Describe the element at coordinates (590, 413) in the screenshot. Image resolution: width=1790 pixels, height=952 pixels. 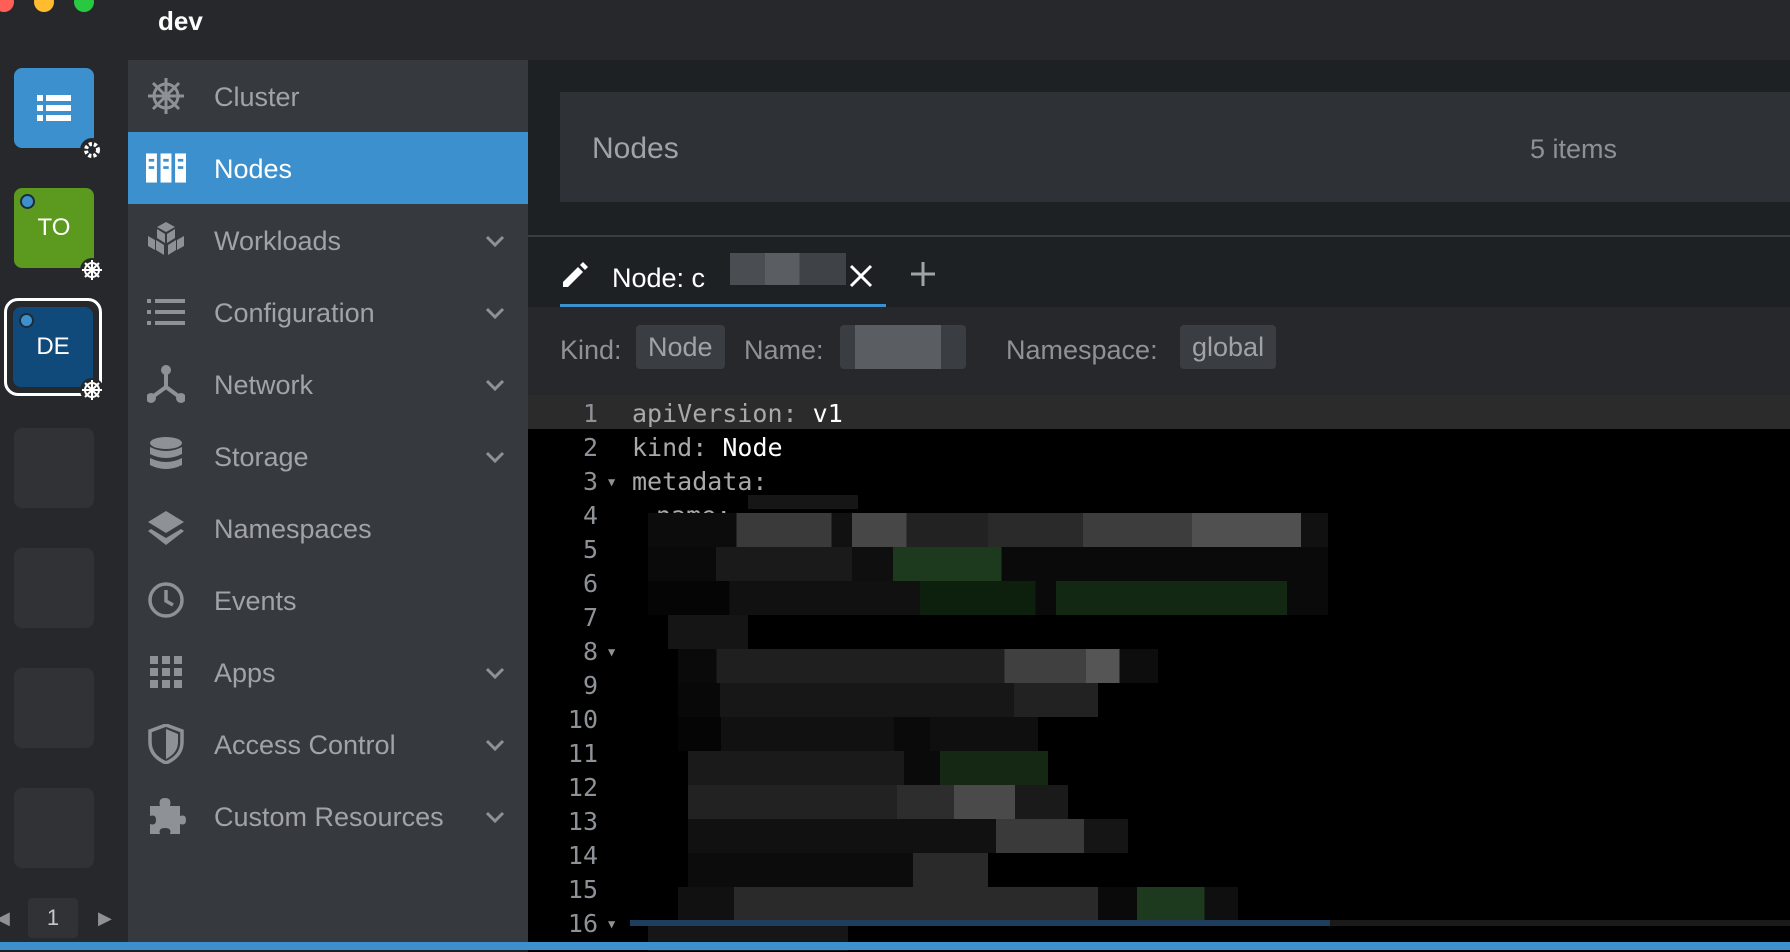
I see `line-number: 1` at that location.